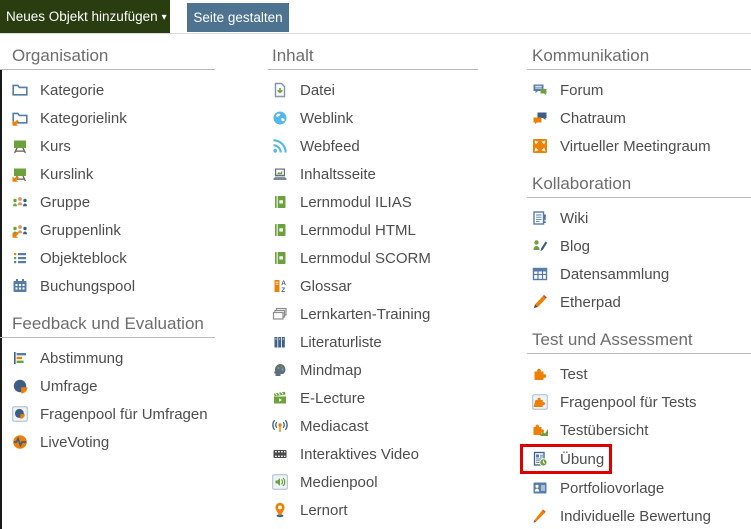 This screenshot has width=751, height=529. I want to click on content-page-icon, so click(280, 174).